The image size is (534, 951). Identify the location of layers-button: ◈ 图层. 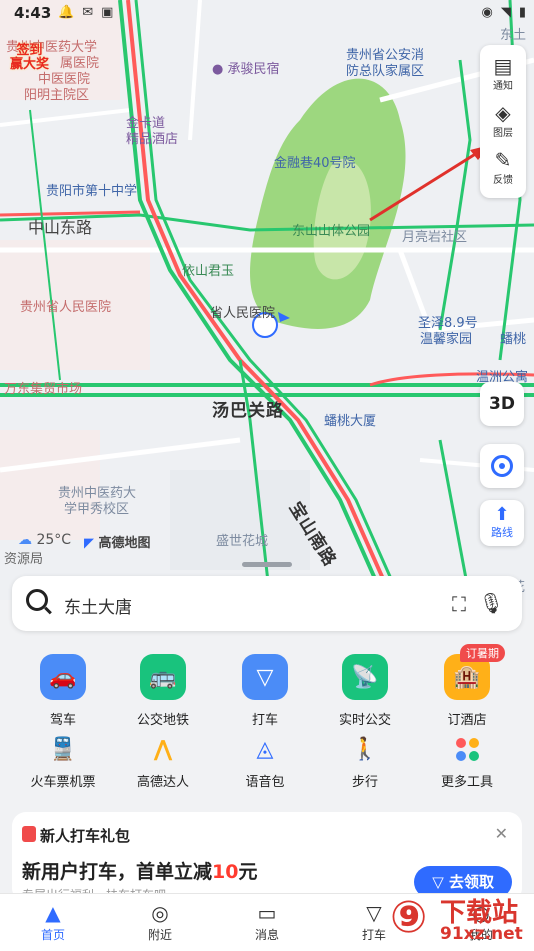
(503, 121).